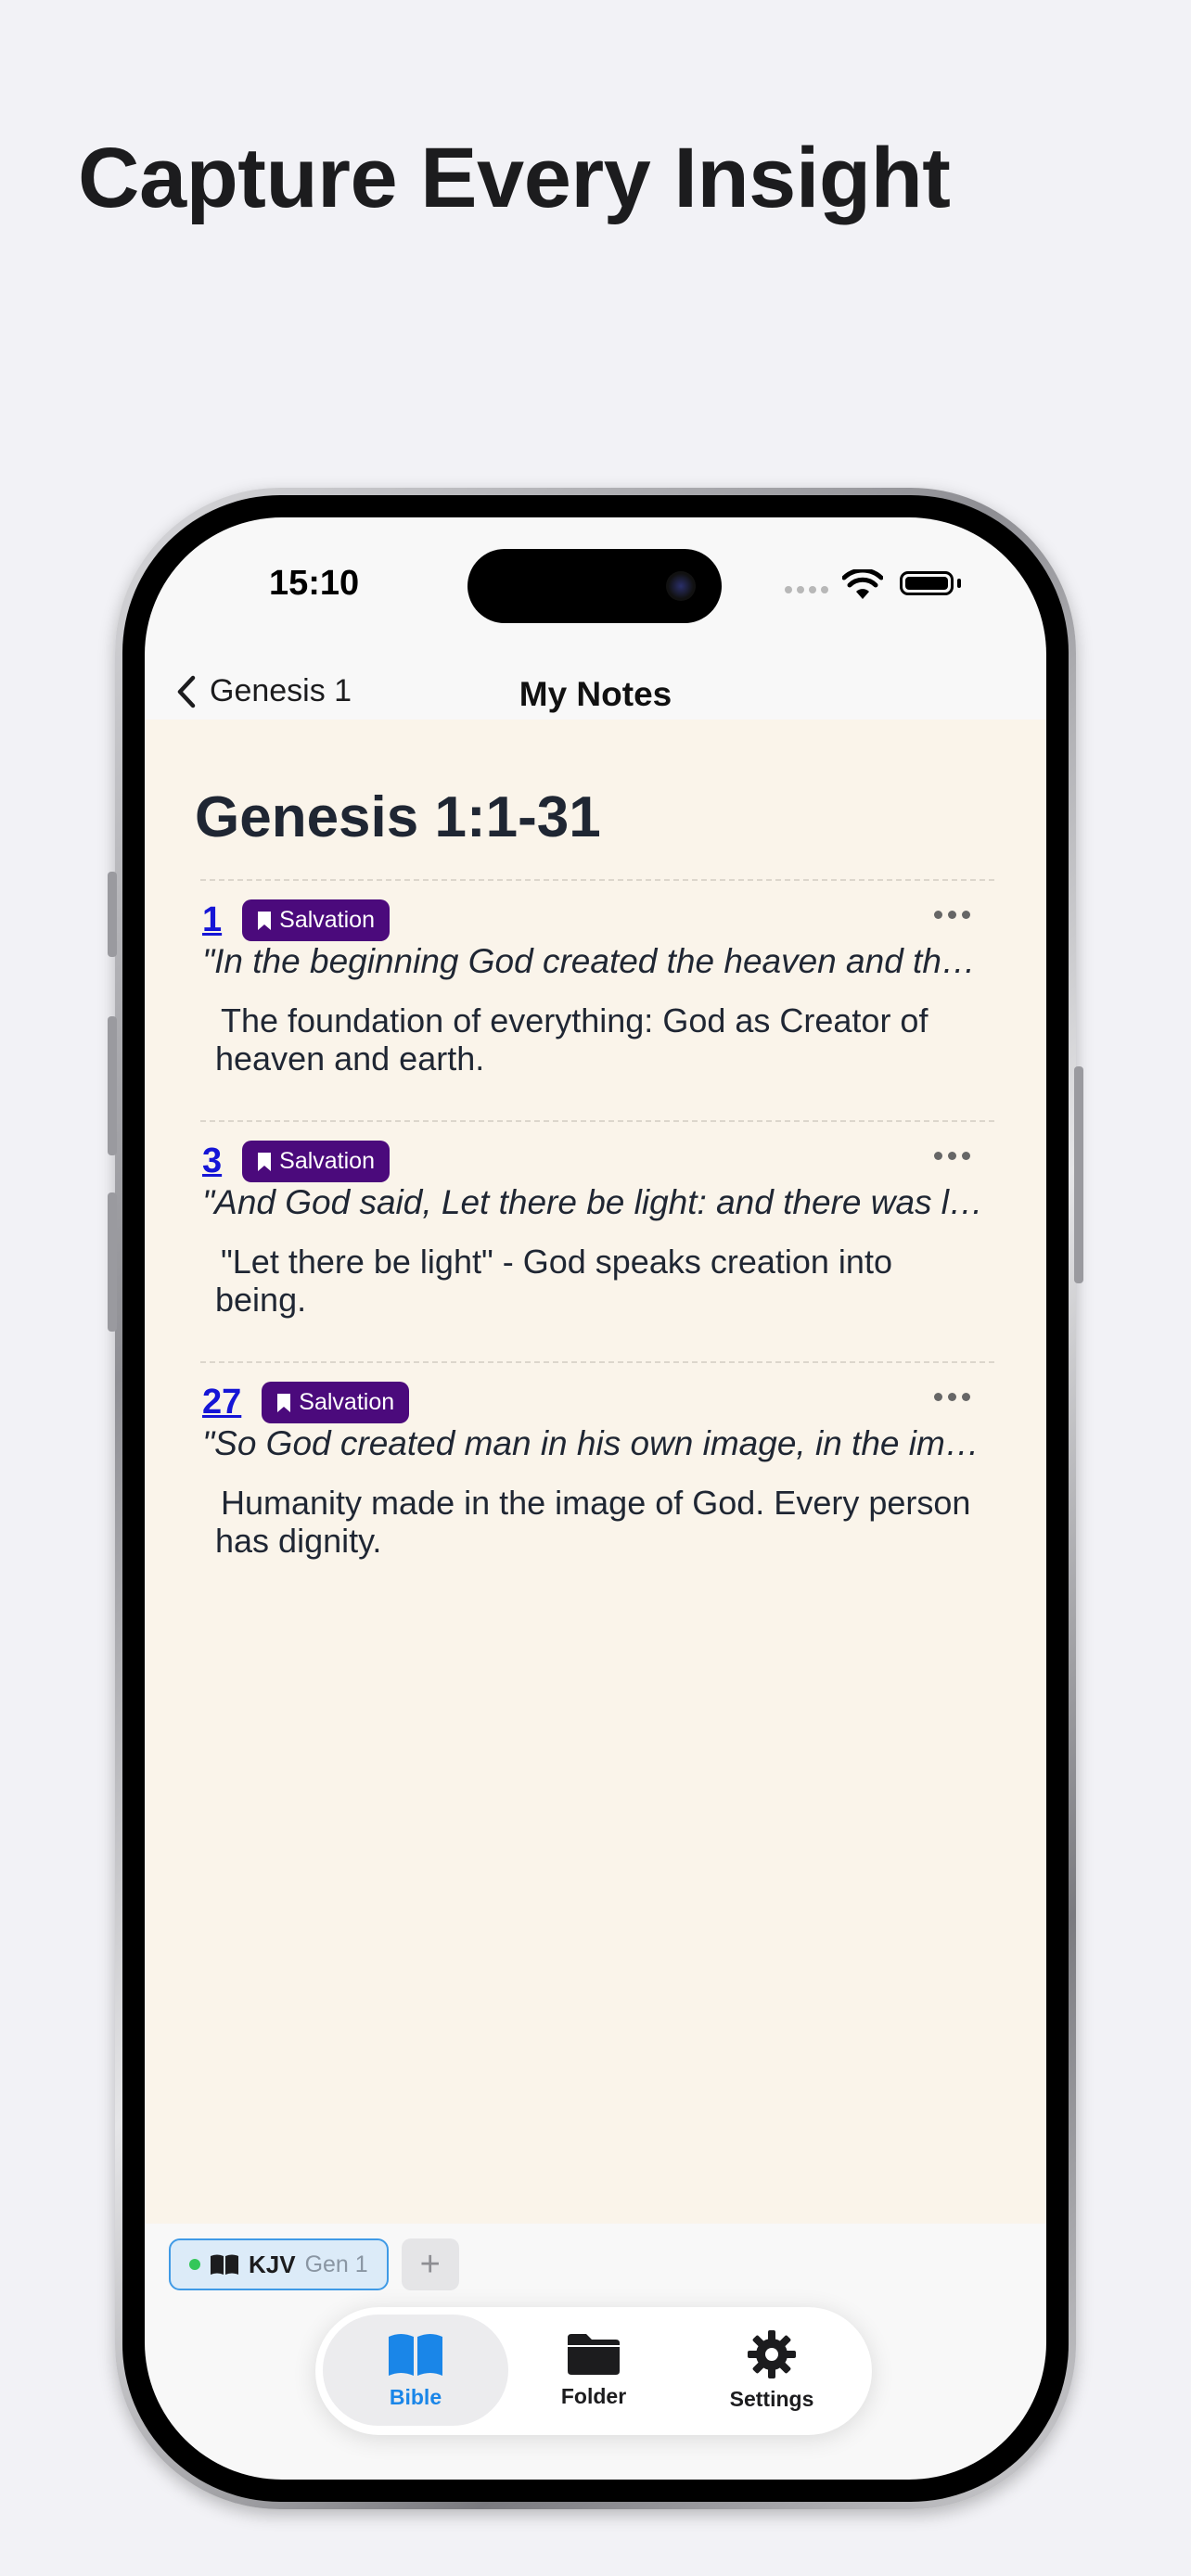  What do you see at coordinates (862, 584) in the screenshot?
I see `wifi-icon` at bounding box center [862, 584].